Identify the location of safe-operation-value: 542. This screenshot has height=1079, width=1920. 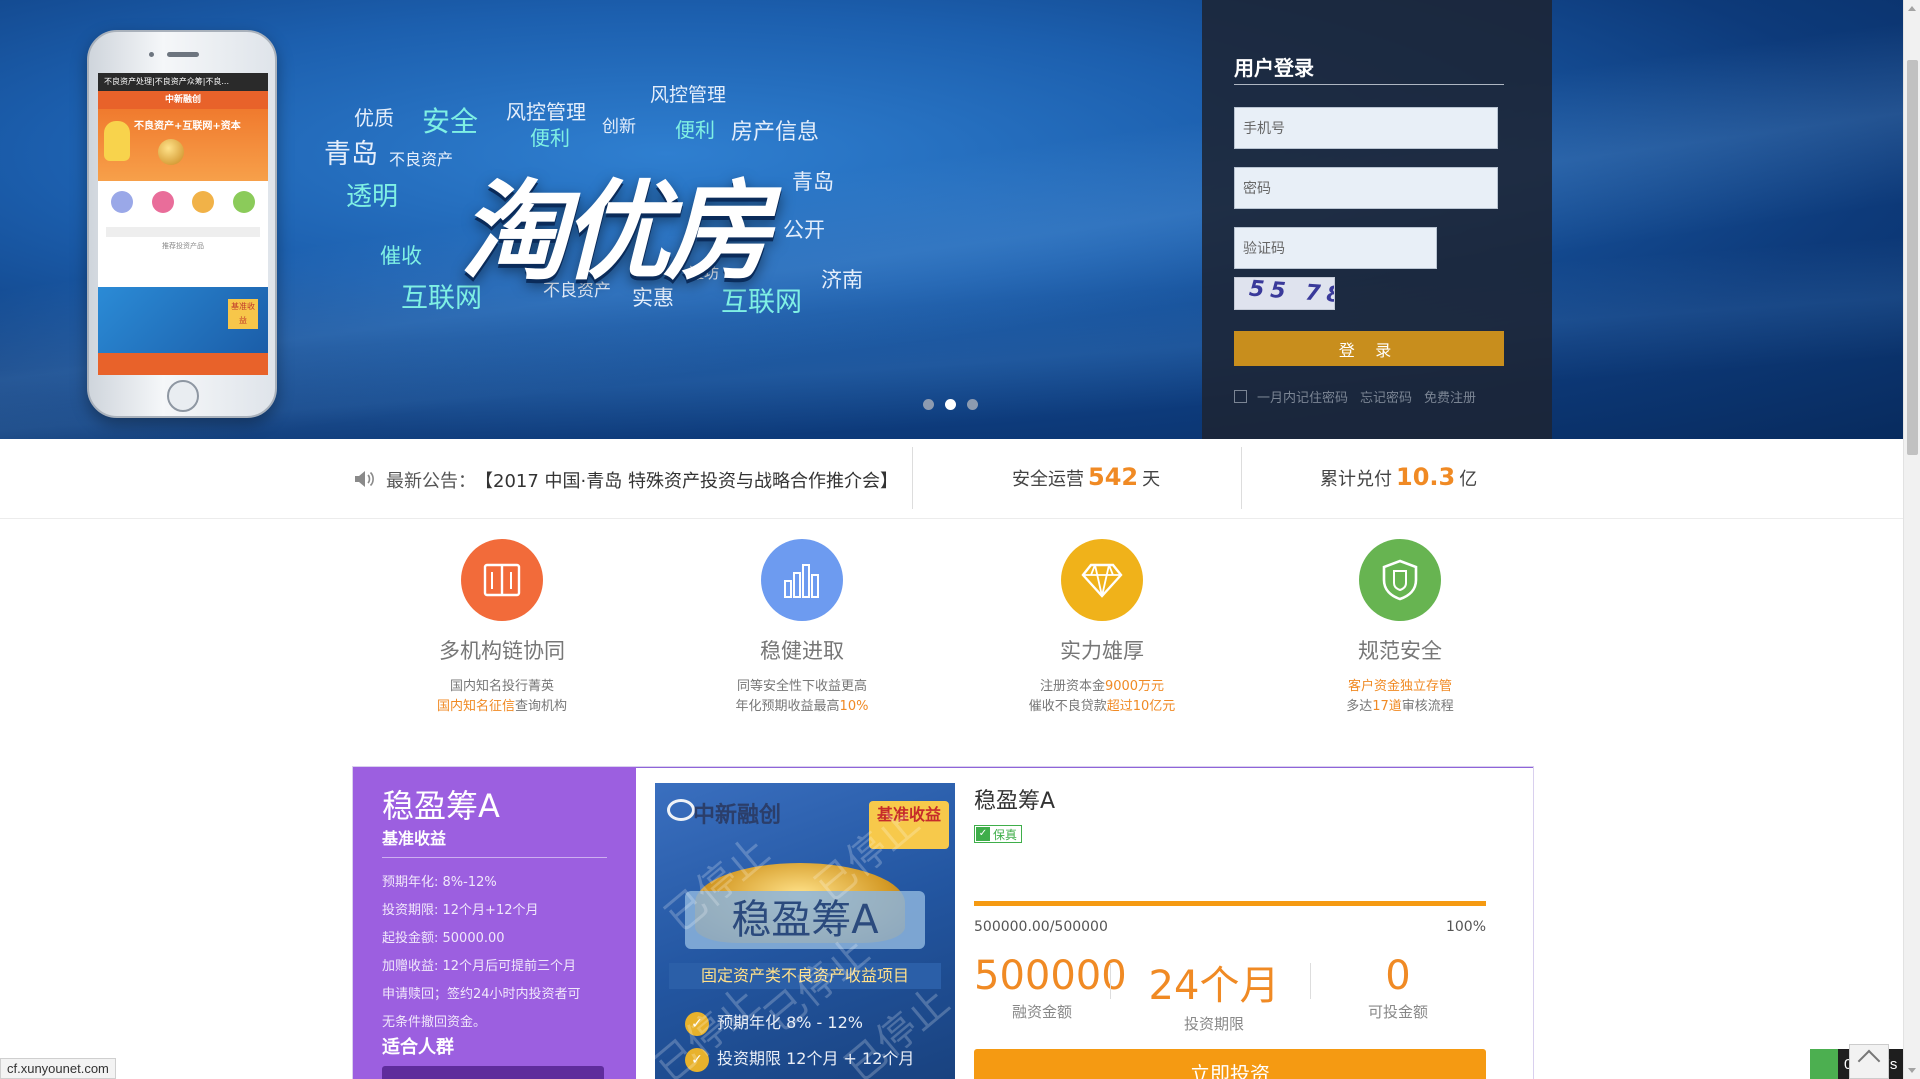
(1113, 477).